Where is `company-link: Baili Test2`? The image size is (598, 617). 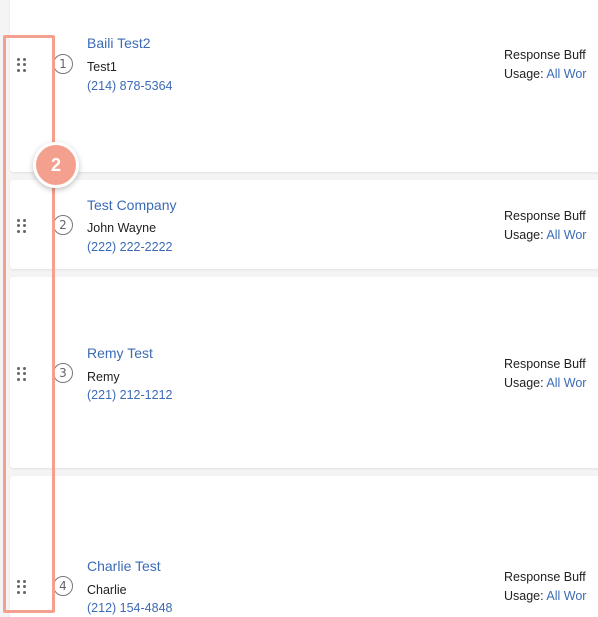 company-link: Baili Test2 is located at coordinates (119, 43).